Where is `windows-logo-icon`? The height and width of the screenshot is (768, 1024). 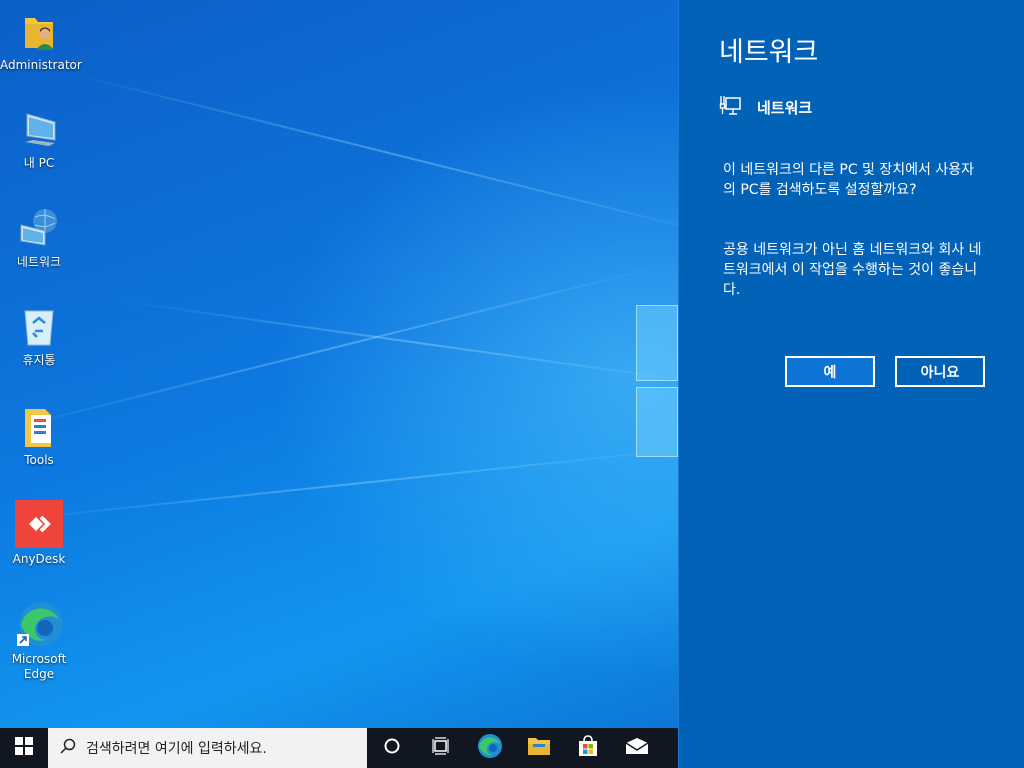 windows-logo-icon is located at coordinates (24, 748).